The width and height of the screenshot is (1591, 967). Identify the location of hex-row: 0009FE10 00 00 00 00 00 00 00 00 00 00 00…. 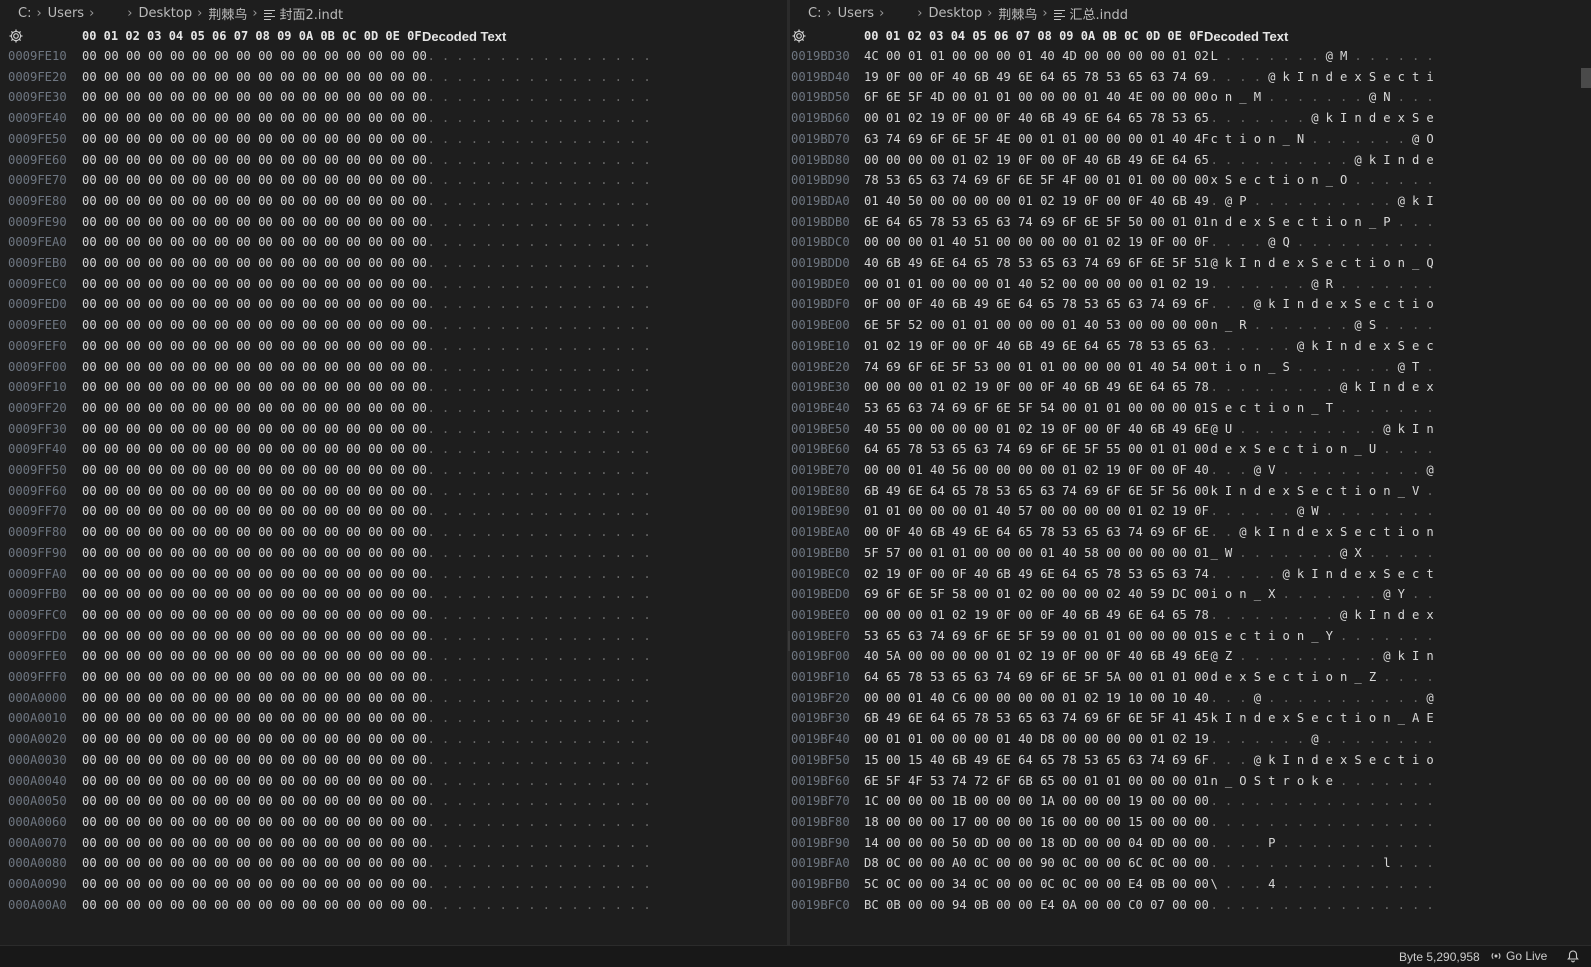
(393, 56).